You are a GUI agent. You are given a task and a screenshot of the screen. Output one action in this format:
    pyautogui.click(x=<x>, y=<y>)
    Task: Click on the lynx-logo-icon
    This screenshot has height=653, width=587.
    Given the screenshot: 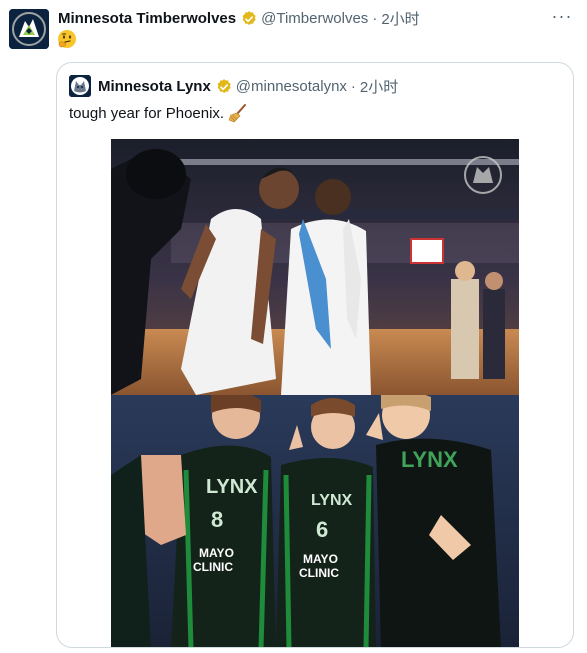 What is the action you would take?
    pyautogui.click(x=80, y=86)
    